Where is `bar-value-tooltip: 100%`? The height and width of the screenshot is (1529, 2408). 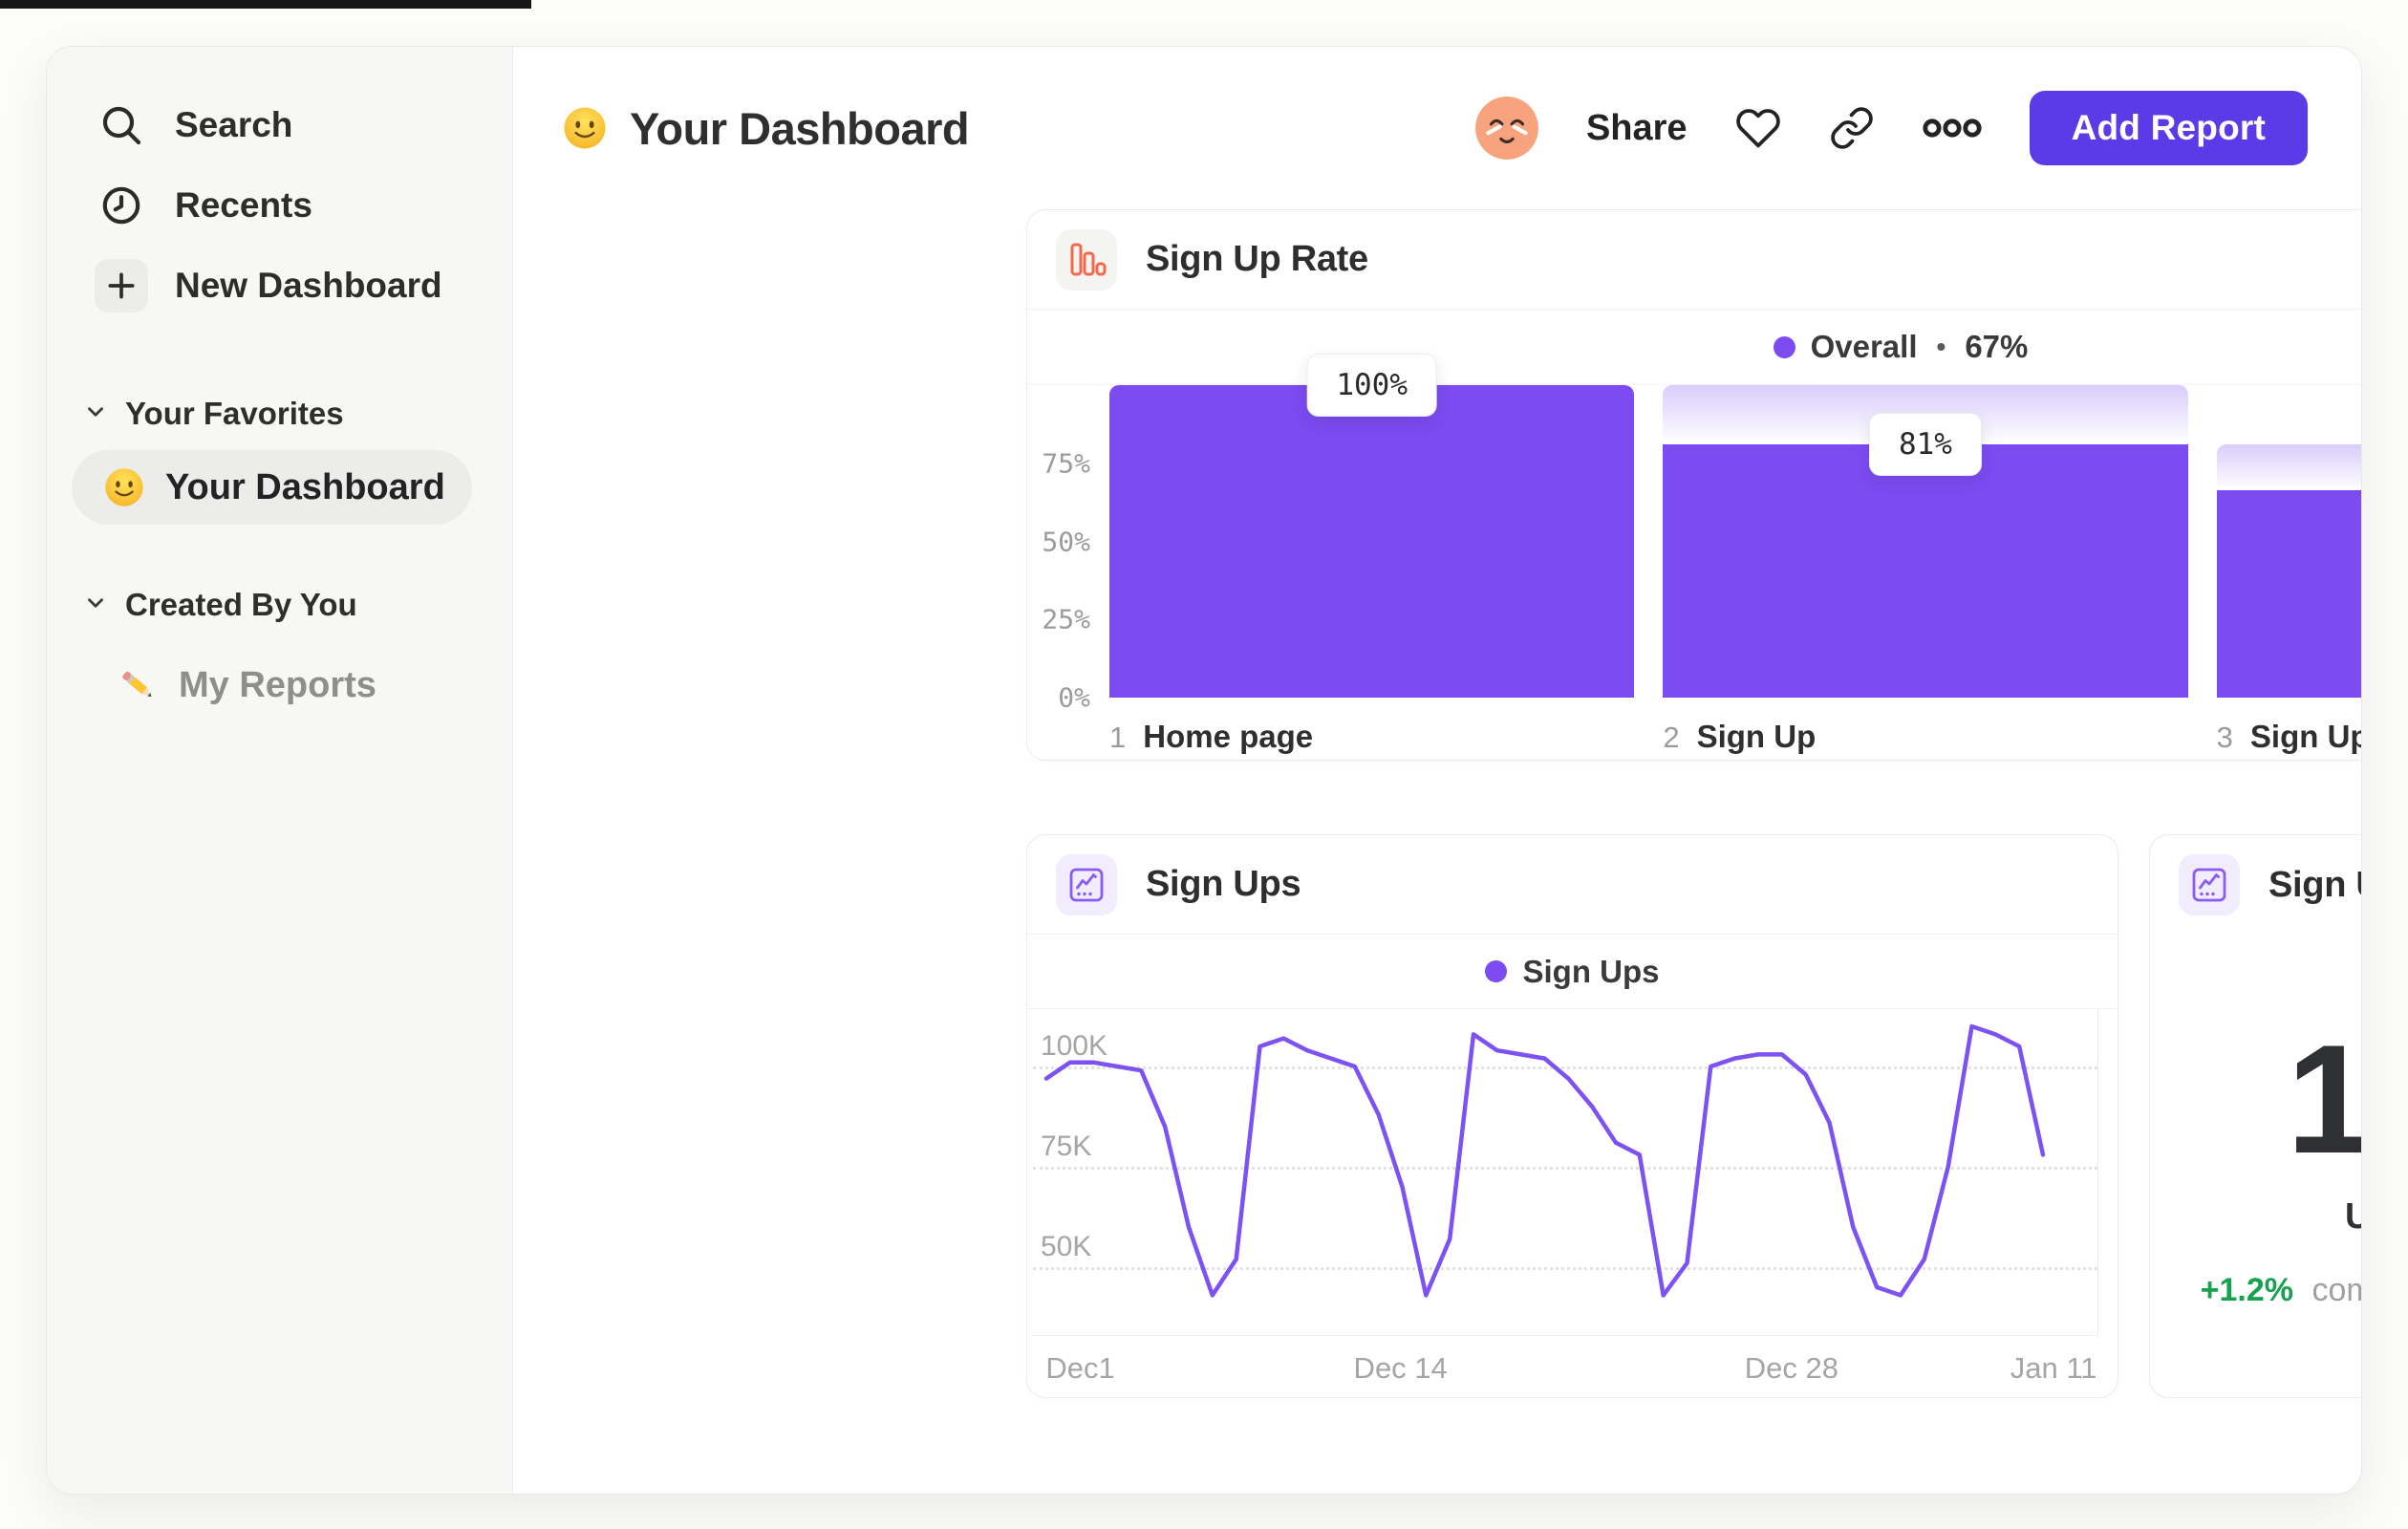 bar-value-tooltip: 100% is located at coordinates (1371, 385).